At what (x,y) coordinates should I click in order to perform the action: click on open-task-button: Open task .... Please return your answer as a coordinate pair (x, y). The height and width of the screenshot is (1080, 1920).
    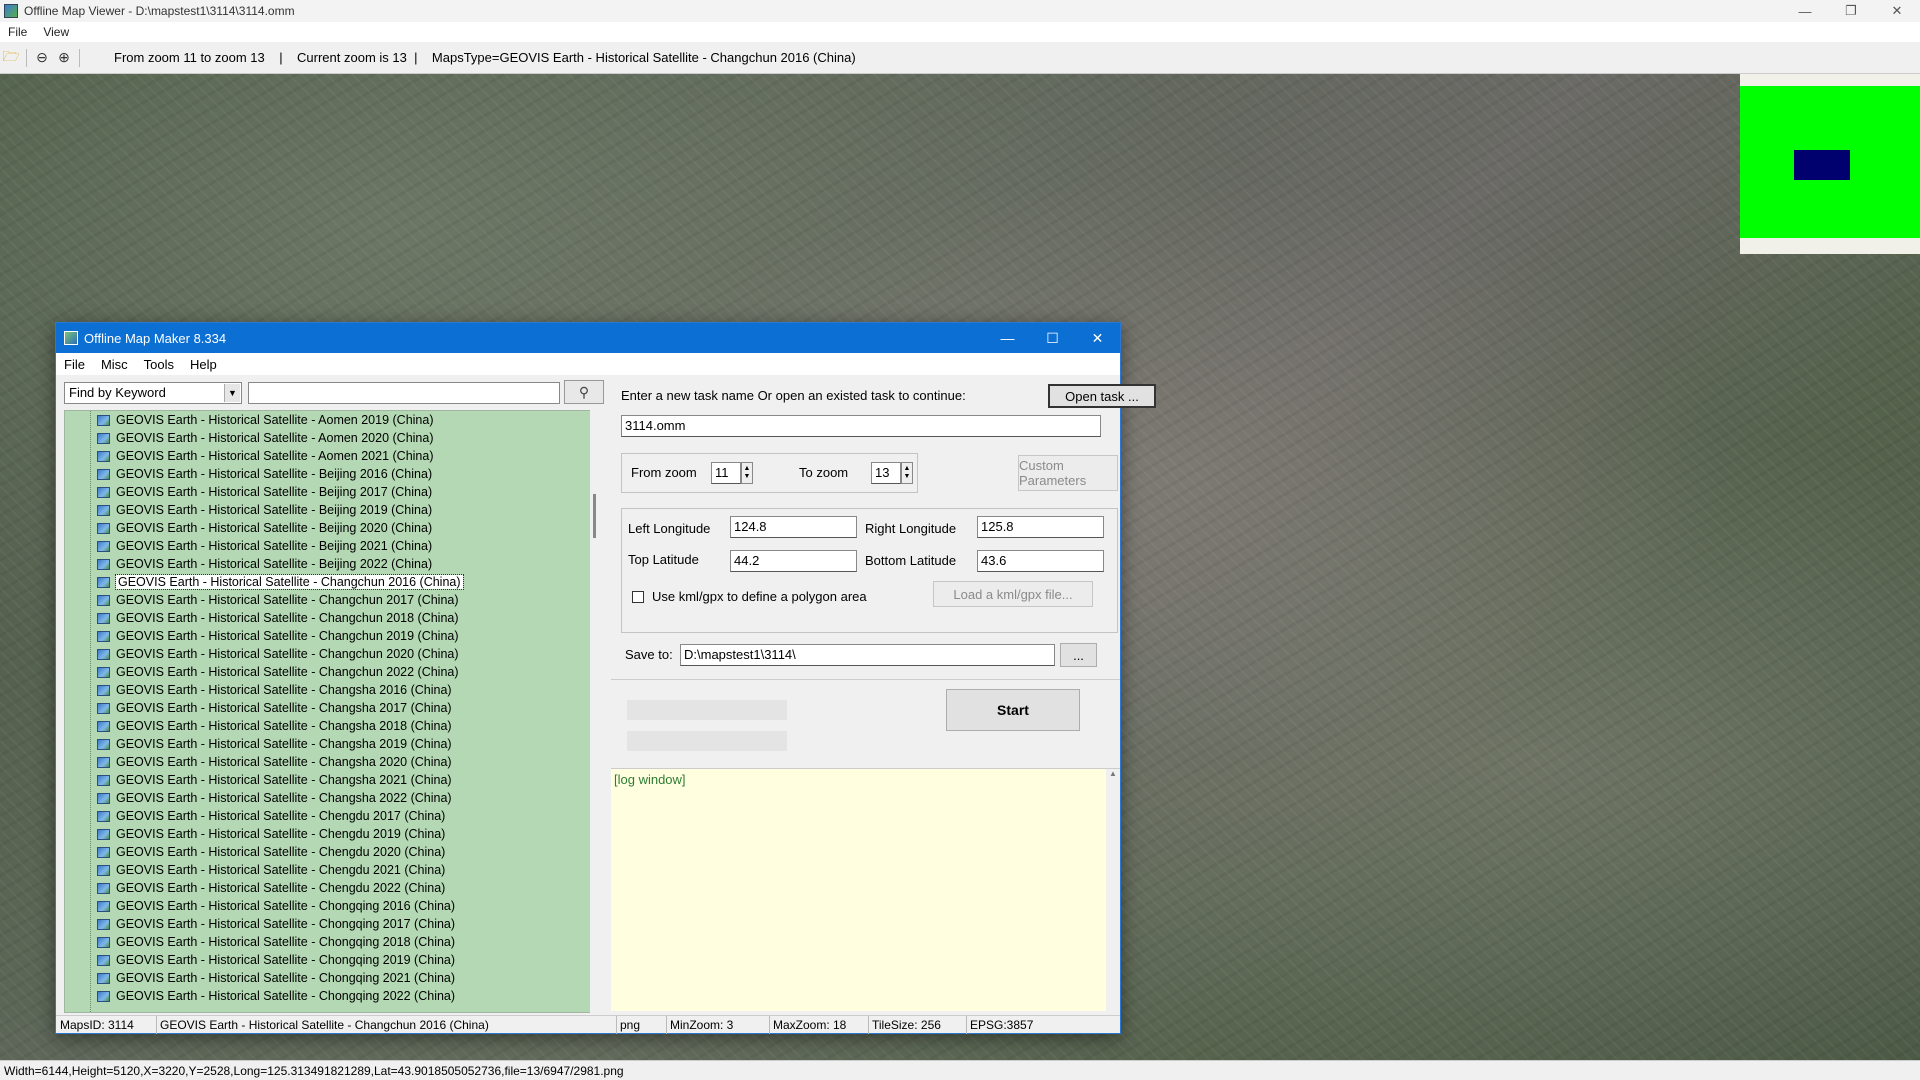
    Looking at the image, I should click on (1102, 396).